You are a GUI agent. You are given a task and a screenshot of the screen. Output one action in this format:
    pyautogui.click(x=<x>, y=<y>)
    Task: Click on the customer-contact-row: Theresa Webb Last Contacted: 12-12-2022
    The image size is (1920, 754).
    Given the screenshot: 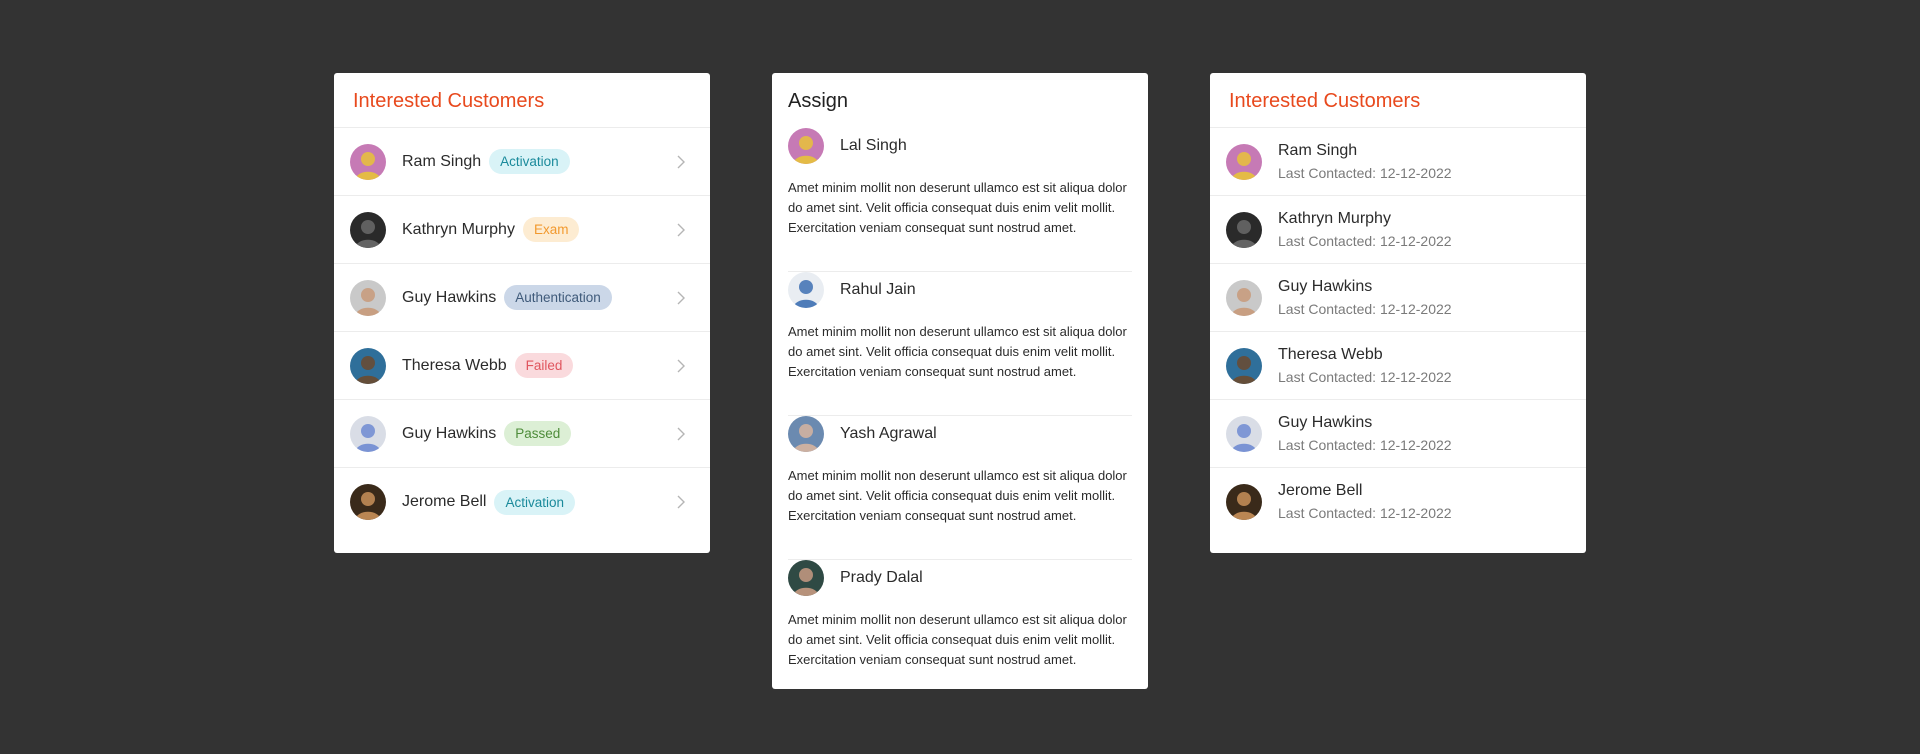 What is the action you would take?
    pyautogui.click(x=1398, y=366)
    